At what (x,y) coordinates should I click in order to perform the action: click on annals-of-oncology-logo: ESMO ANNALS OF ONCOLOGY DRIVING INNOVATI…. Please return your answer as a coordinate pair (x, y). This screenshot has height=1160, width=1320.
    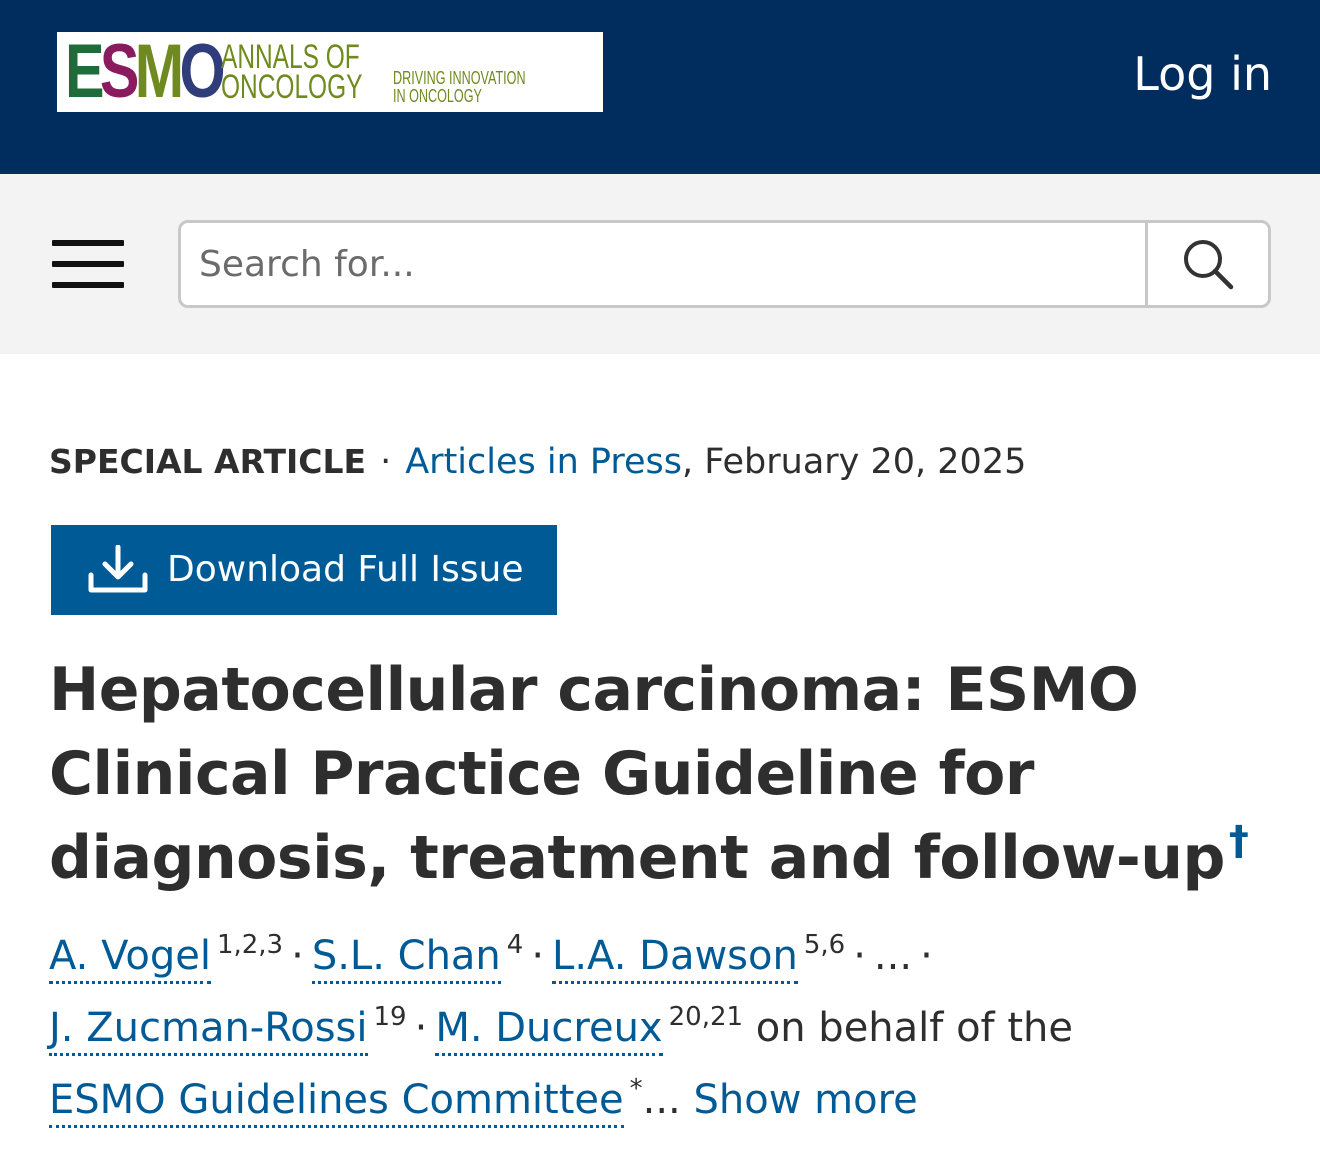
    Looking at the image, I should click on (330, 72).